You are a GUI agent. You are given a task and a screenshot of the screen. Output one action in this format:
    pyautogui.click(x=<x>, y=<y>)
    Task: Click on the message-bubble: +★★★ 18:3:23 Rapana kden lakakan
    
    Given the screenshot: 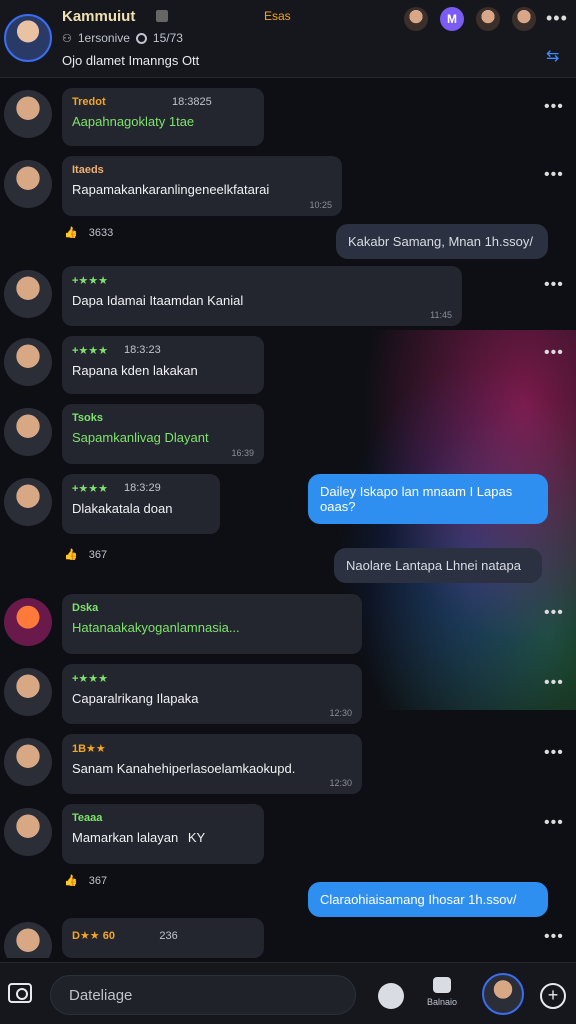 What is the action you would take?
    pyautogui.click(x=163, y=365)
    